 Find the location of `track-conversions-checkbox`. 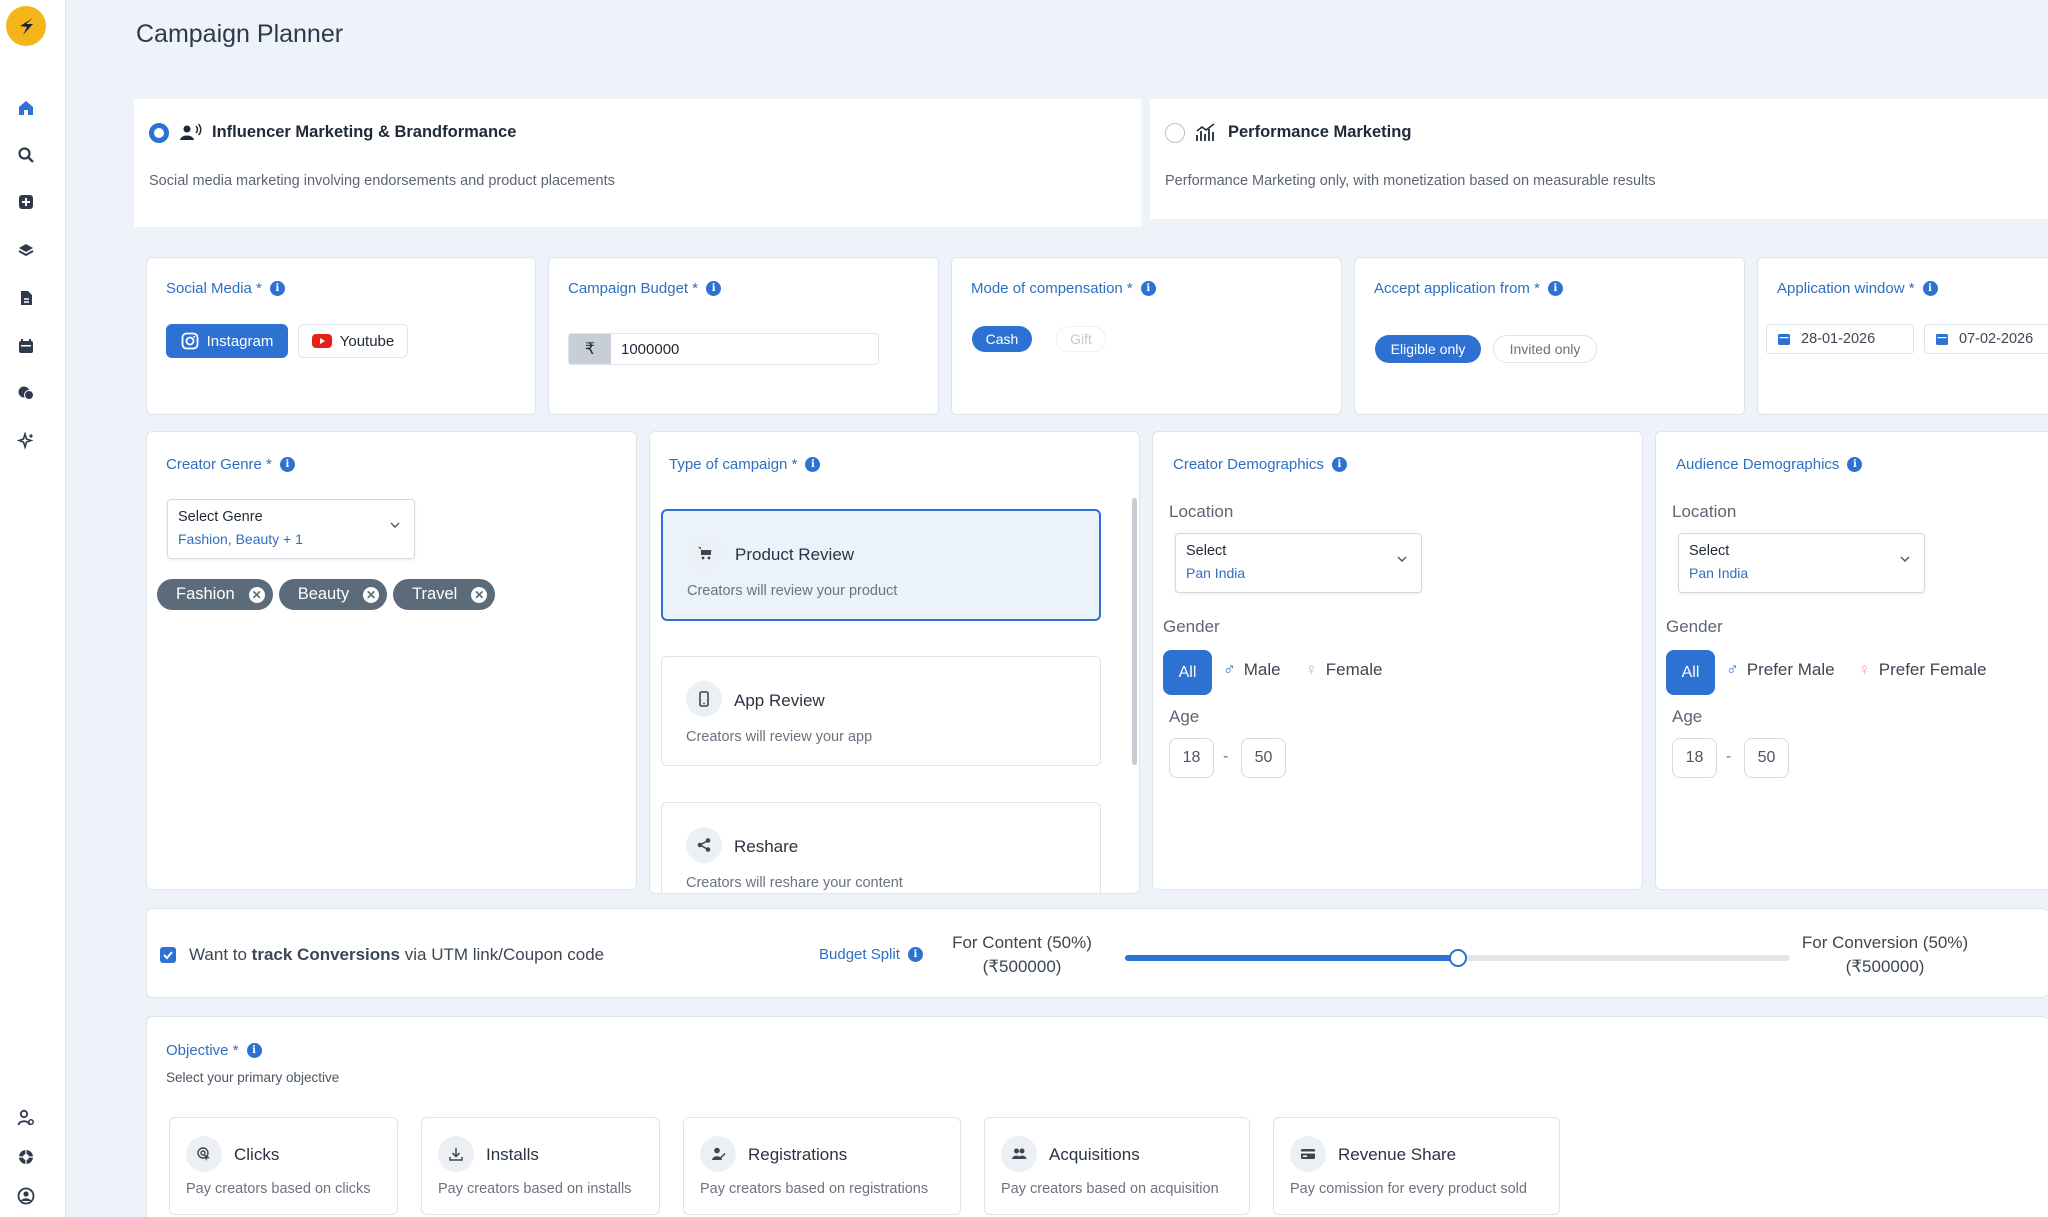

track-conversions-checkbox is located at coordinates (168, 955).